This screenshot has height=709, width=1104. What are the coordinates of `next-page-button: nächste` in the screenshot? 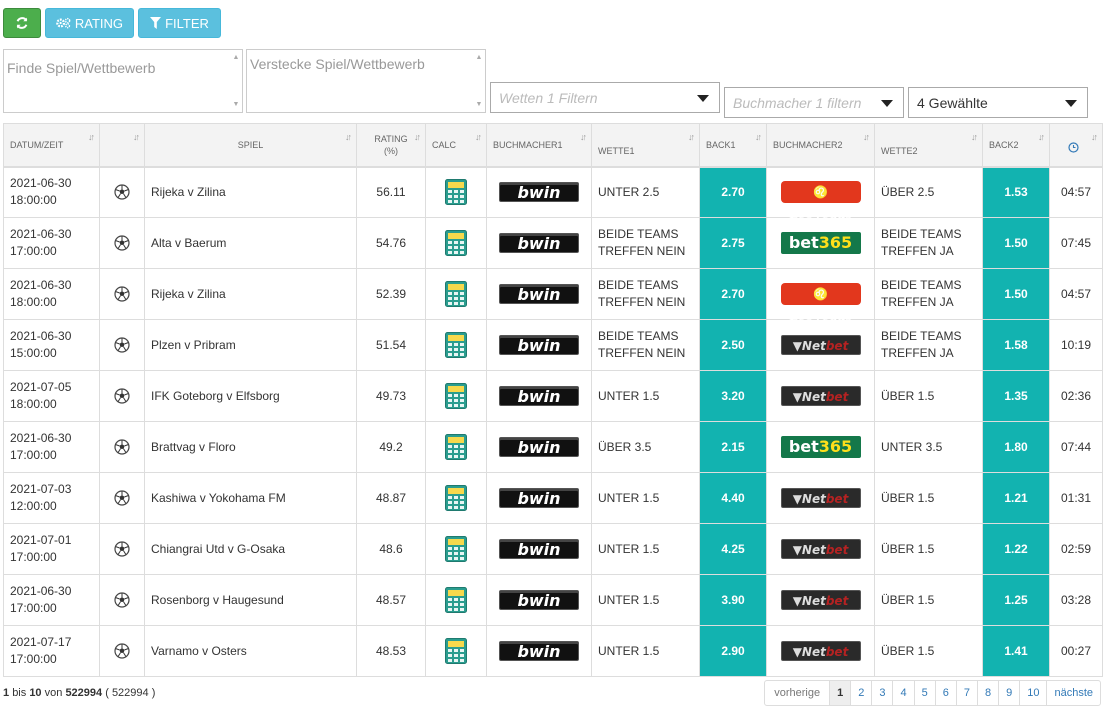 It's located at (1073, 693).